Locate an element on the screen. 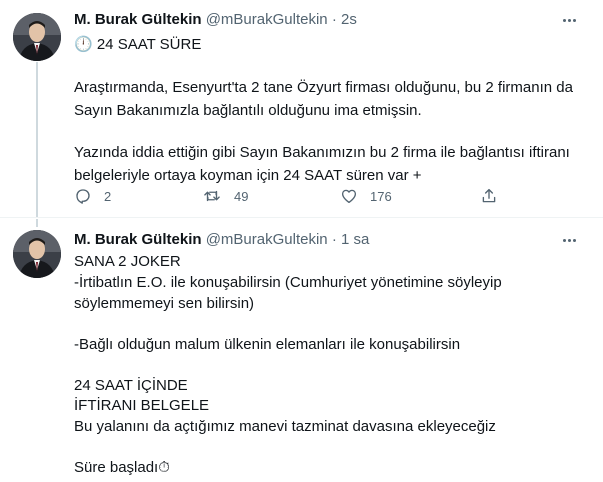  tweet-divider is located at coordinates (301, 217).